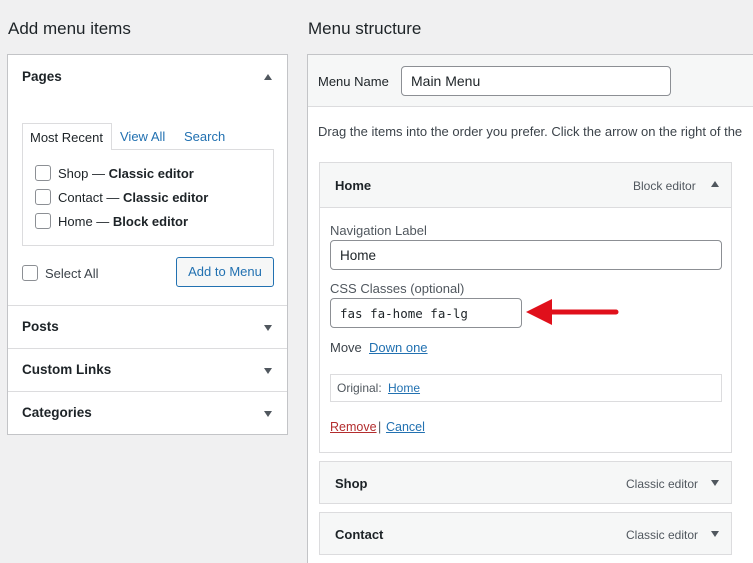  Describe the element at coordinates (346, 347) in the screenshot. I see `move-label: Move` at that location.